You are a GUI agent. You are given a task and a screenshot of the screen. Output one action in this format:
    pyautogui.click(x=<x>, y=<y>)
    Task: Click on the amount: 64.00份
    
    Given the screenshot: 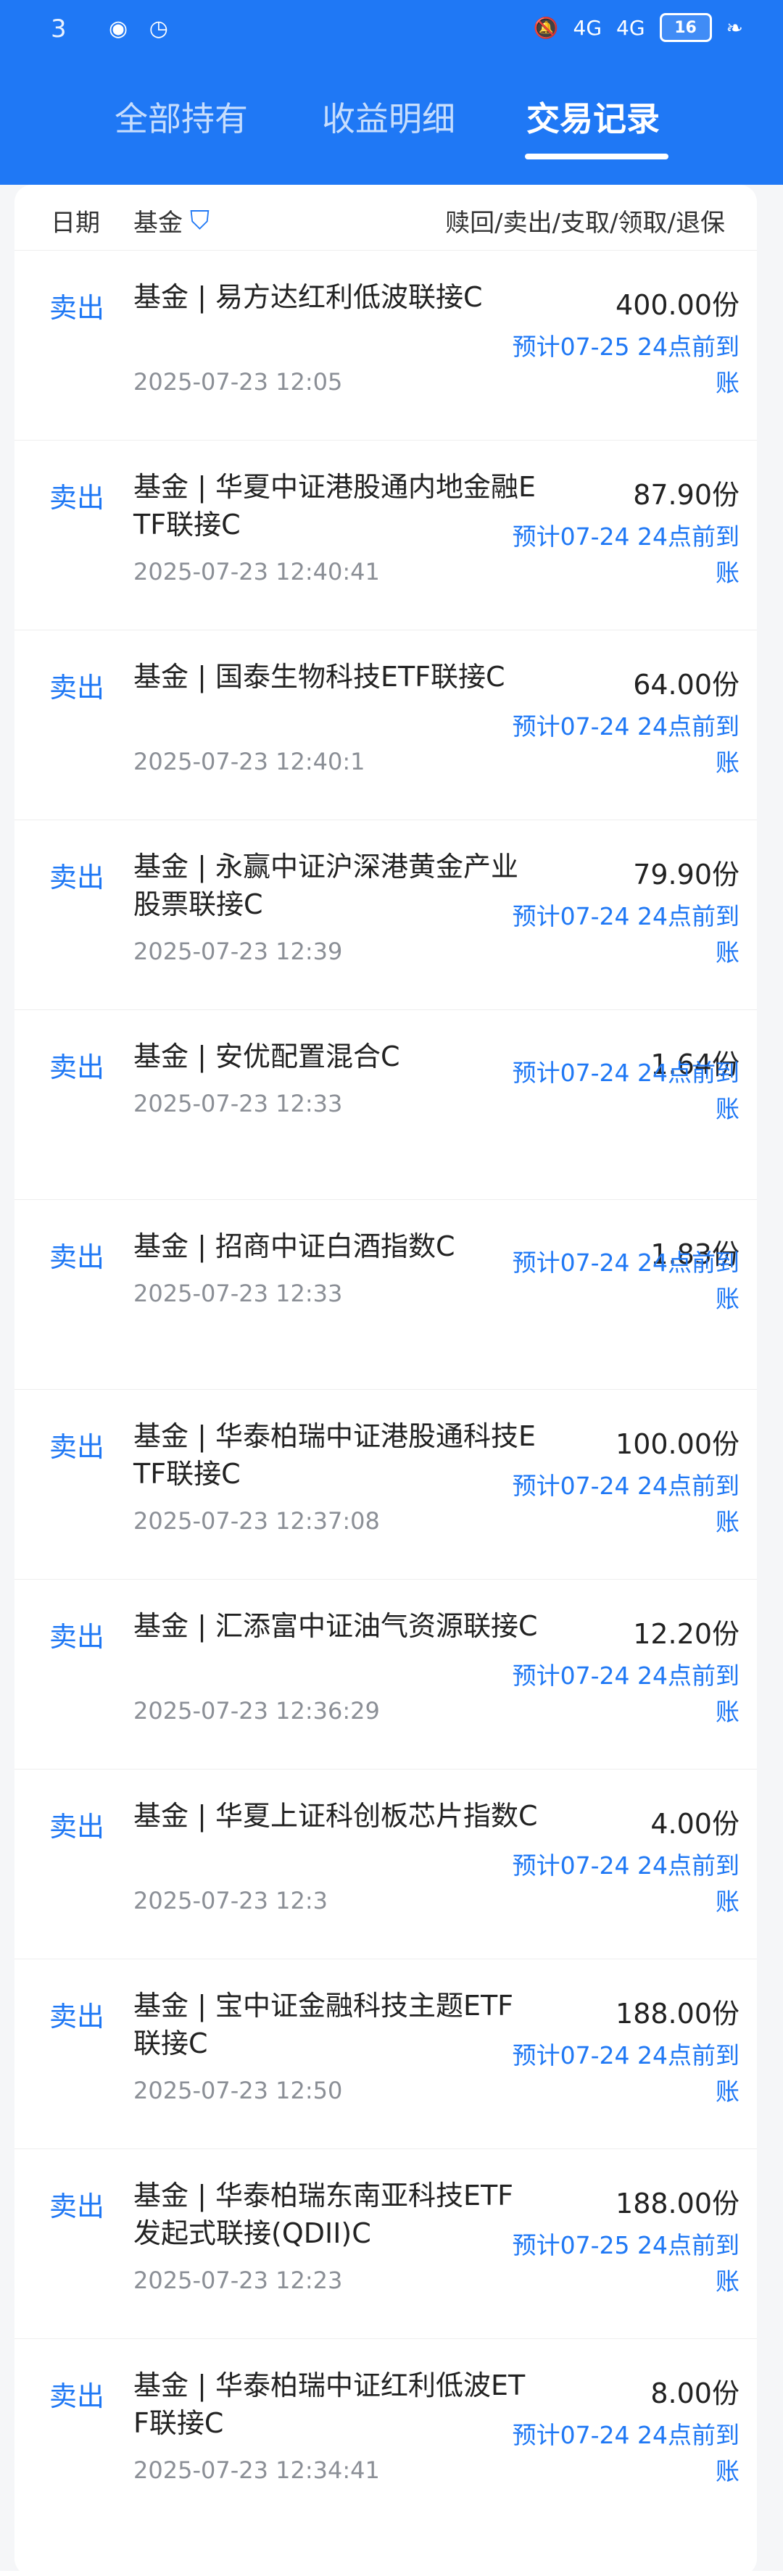 What is the action you would take?
    pyautogui.click(x=686, y=685)
    